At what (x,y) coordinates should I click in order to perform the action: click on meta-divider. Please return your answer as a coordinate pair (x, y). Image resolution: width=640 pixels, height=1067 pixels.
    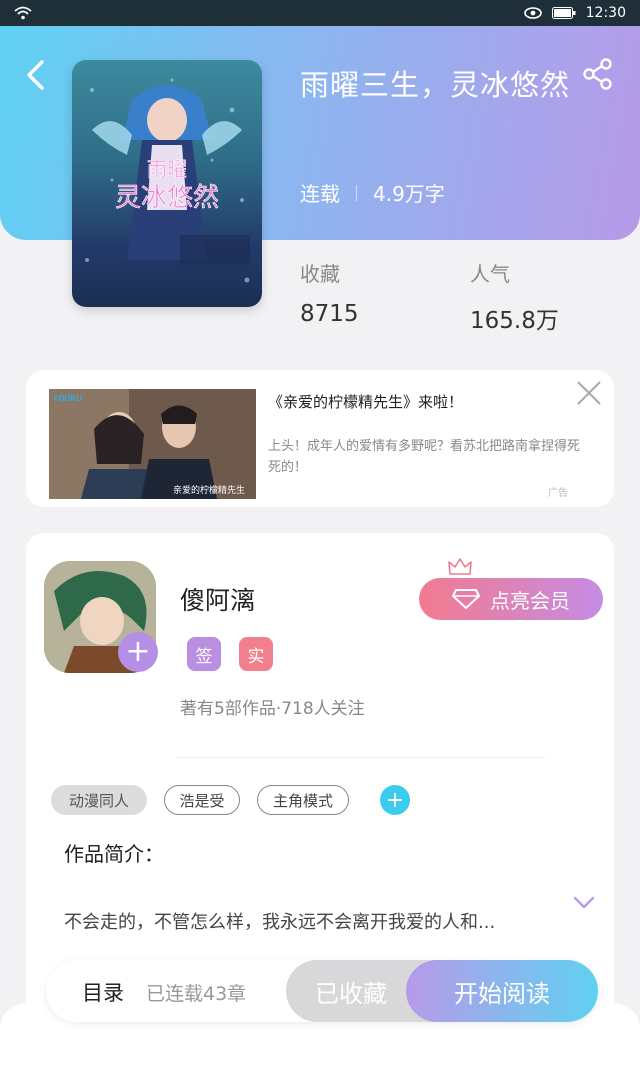
    Looking at the image, I should click on (356, 192).